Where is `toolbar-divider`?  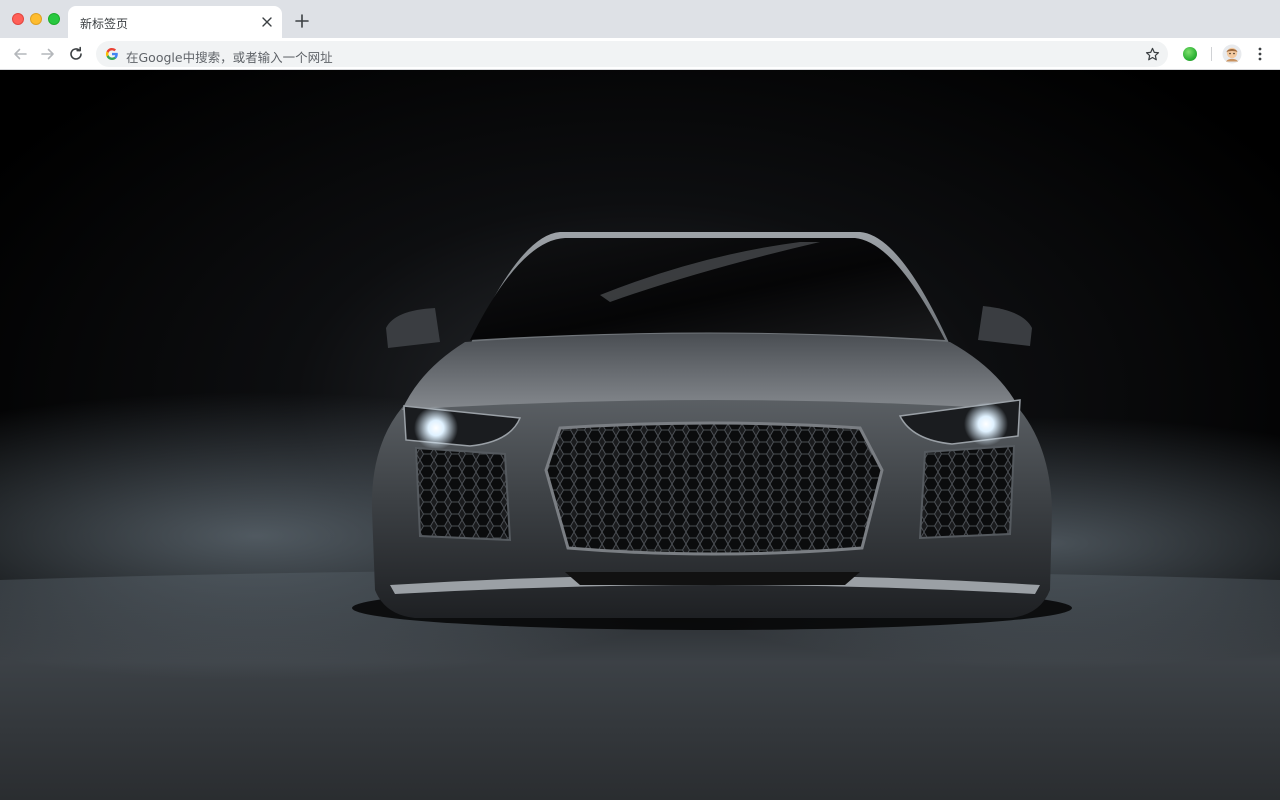
toolbar-divider is located at coordinates (1211, 54).